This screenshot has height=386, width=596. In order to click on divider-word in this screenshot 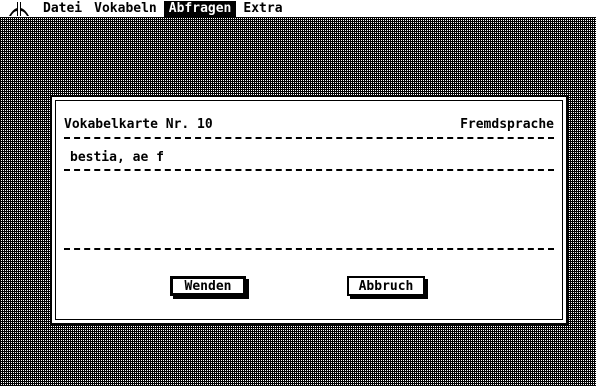, I will do `click(309, 170)`.